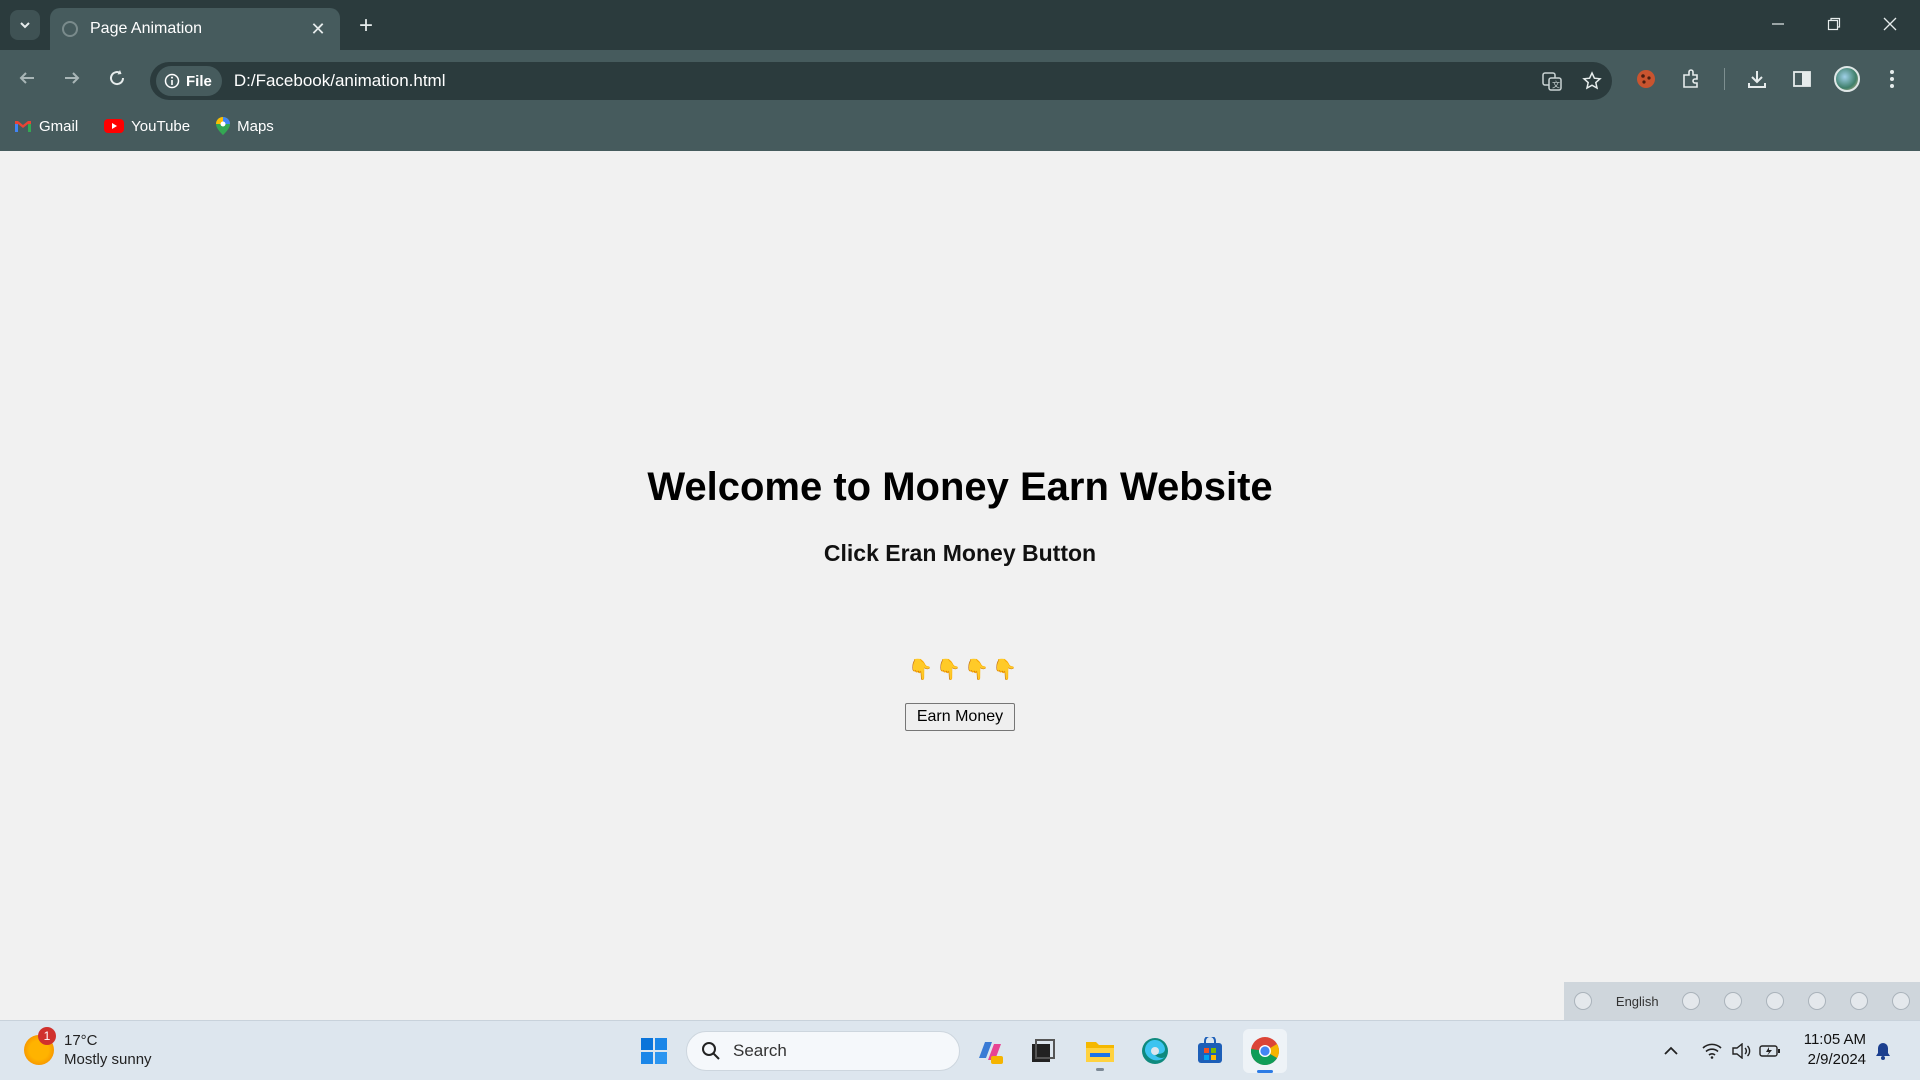  What do you see at coordinates (711, 1051) in the screenshot?
I see `search-icon` at bounding box center [711, 1051].